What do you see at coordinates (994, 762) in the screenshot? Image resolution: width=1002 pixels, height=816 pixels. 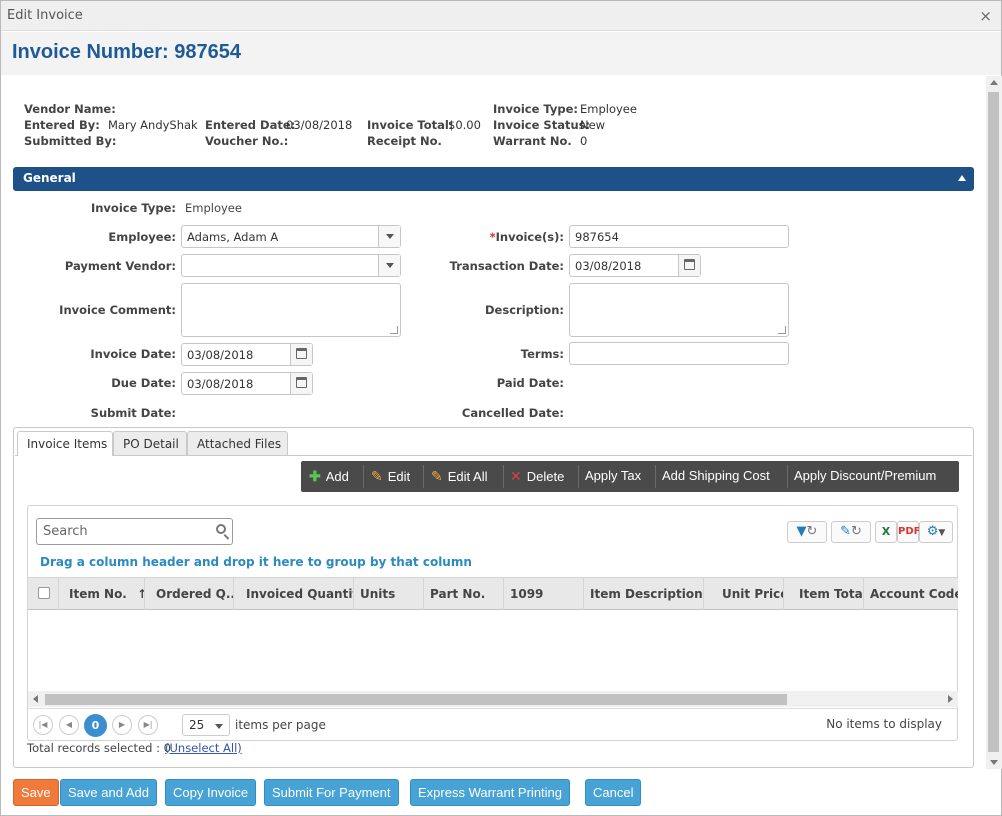 I see `scroll-down-icon` at bounding box center [994, 762].